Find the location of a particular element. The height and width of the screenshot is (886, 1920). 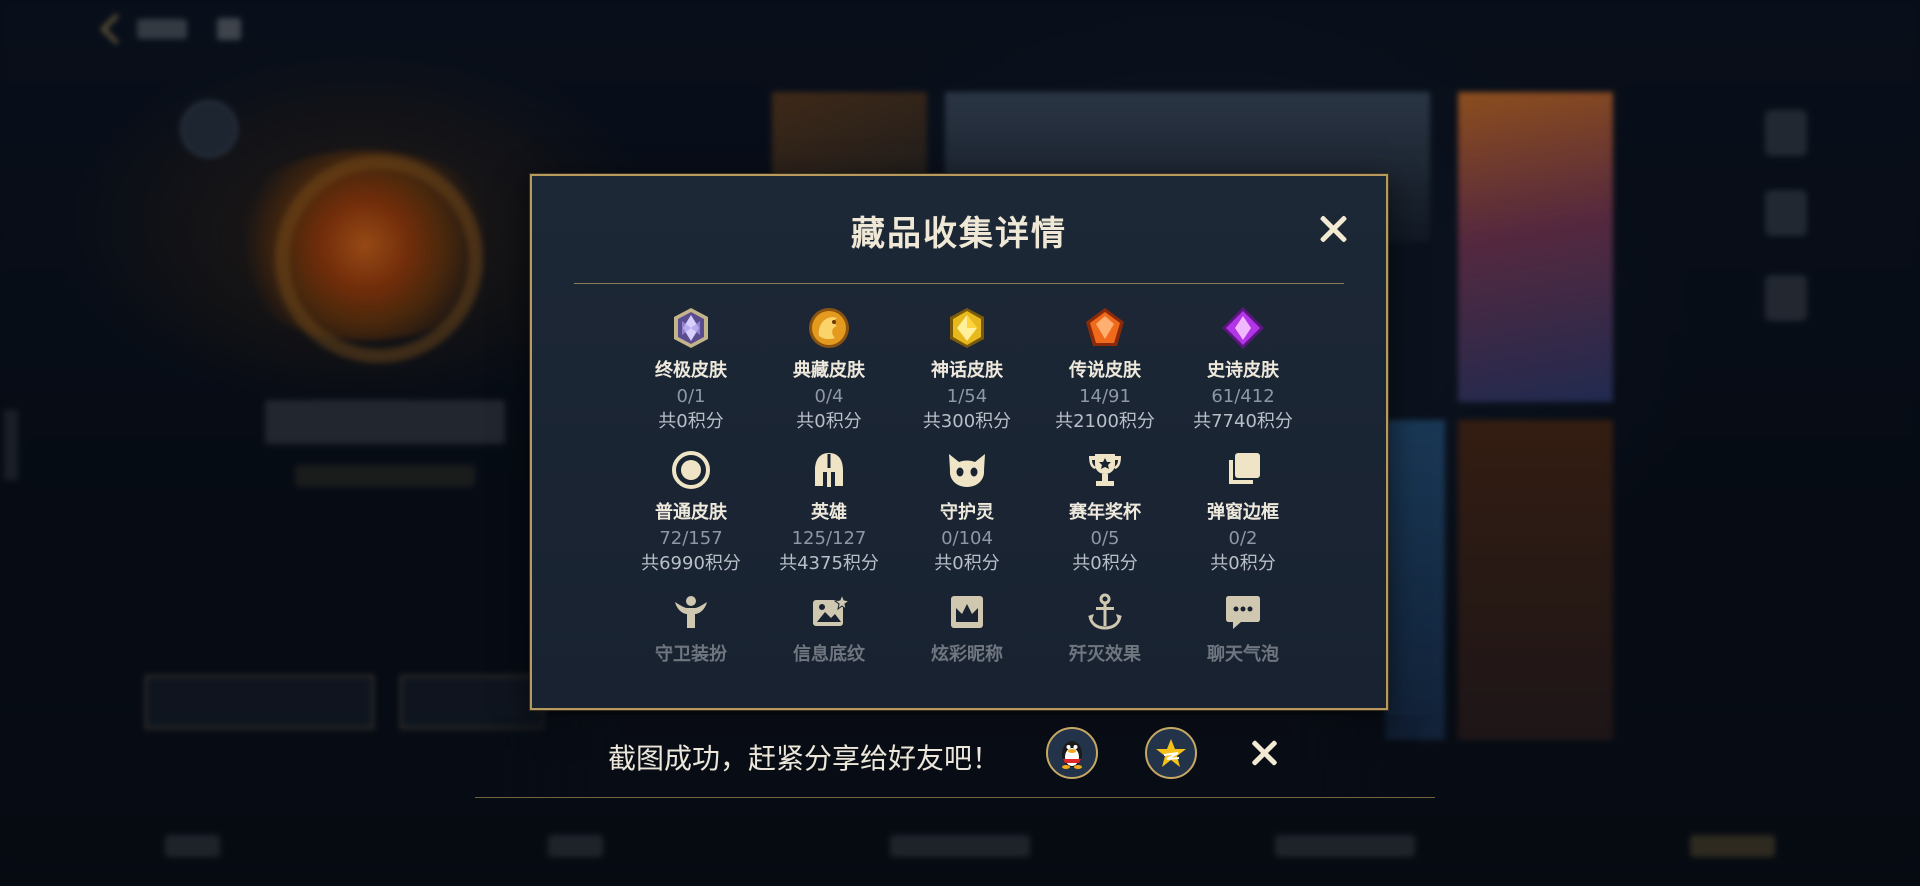

collection-item: 守护灵 0/104 共0积分 is located at coordinates (967, 512).